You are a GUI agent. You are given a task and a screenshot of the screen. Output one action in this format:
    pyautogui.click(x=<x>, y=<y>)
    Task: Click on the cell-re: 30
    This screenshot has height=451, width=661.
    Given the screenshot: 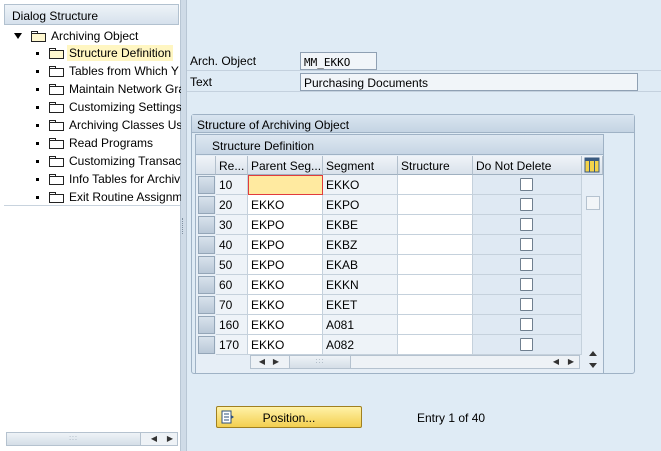 What is the action you would take?
    pyautogui.click(x=232, y=225)
    